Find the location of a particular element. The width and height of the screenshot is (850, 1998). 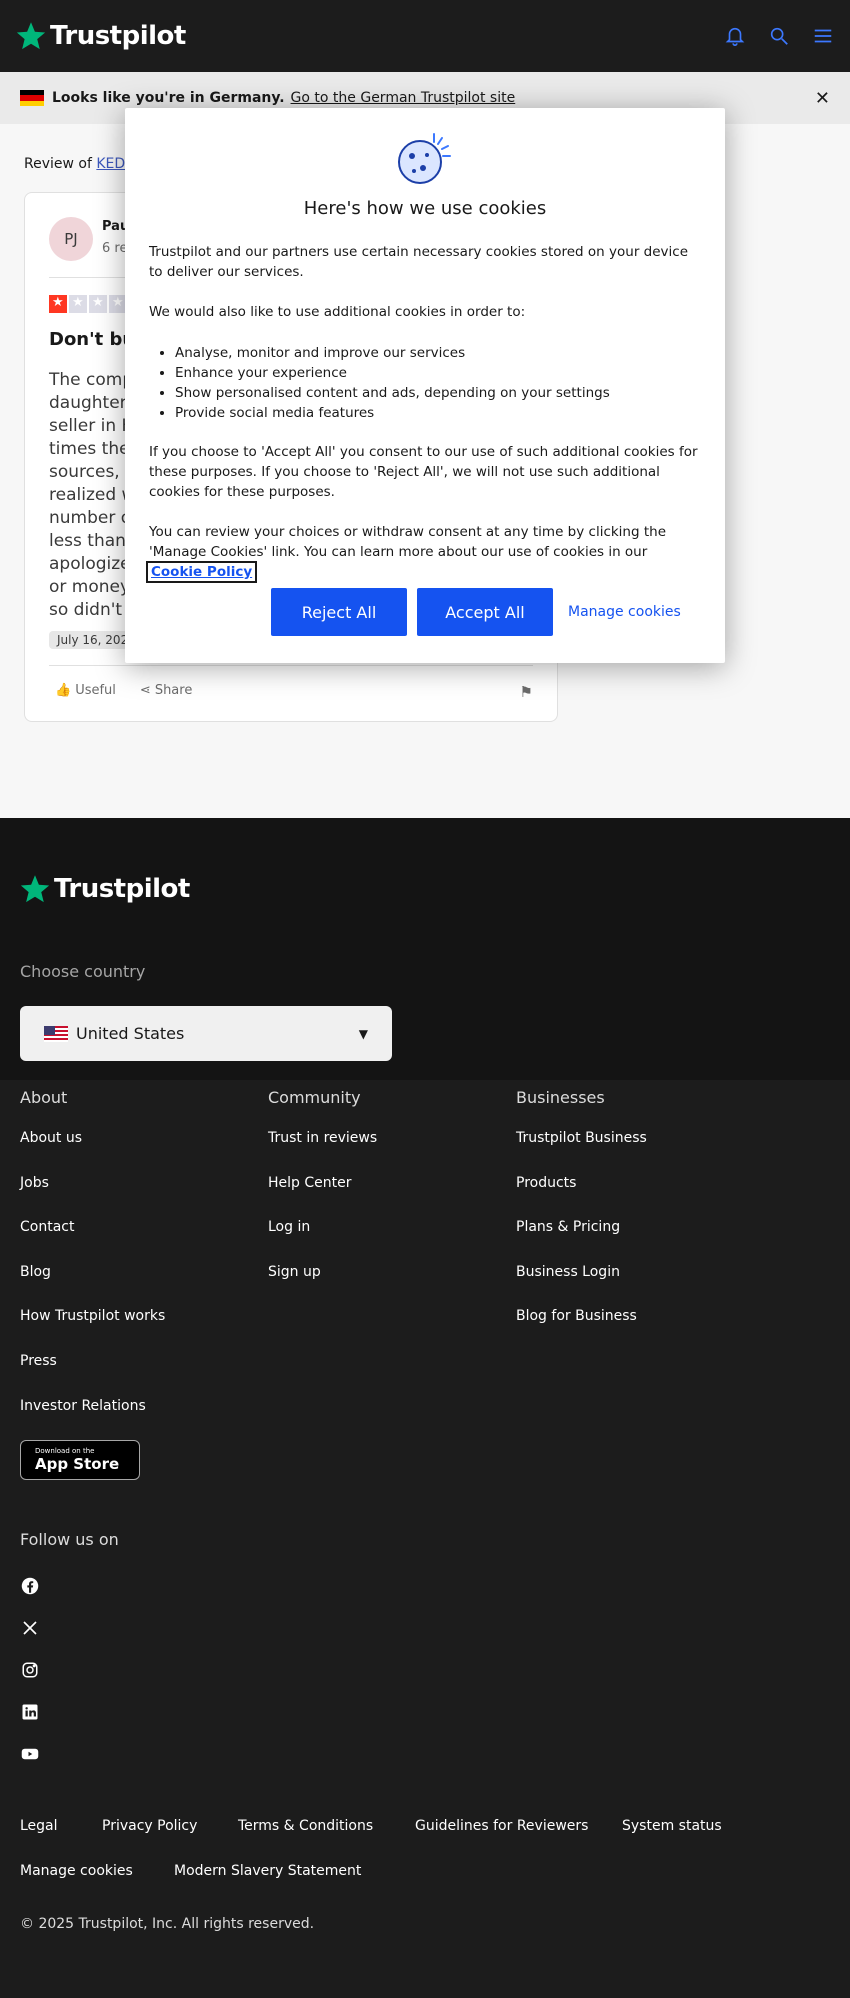

search-icon is located at coordinates (779, 36).